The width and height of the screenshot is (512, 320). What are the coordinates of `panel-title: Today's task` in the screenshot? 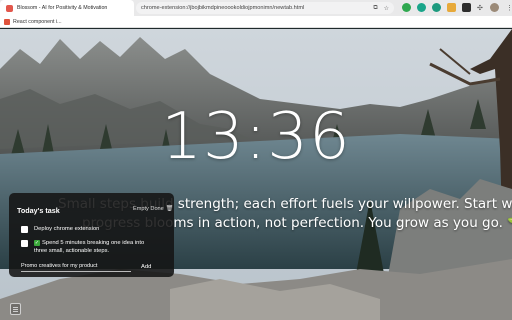 It's located at (38, 210).